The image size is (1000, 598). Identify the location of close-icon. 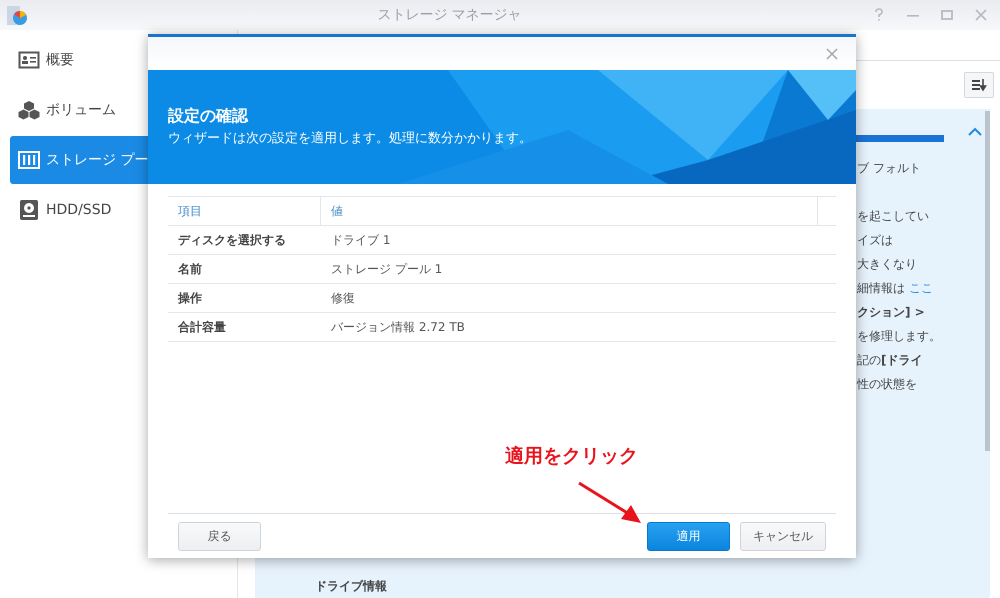
(832, 54).